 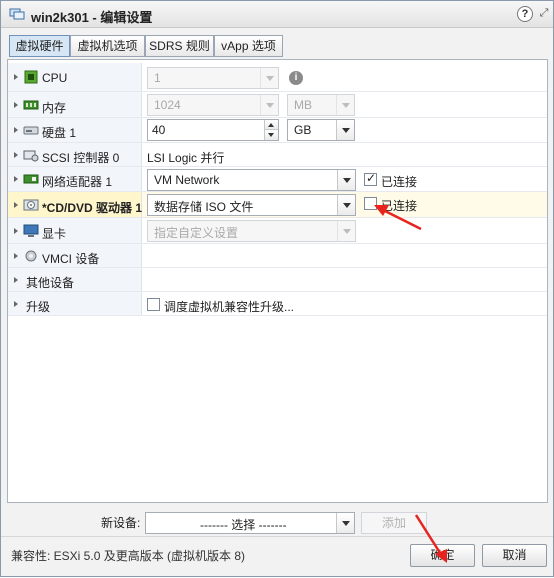 What do you see at coordinates (31, 179) in the screenshot?
I see `network-adapter-icon` at bounding box center [31, 179].